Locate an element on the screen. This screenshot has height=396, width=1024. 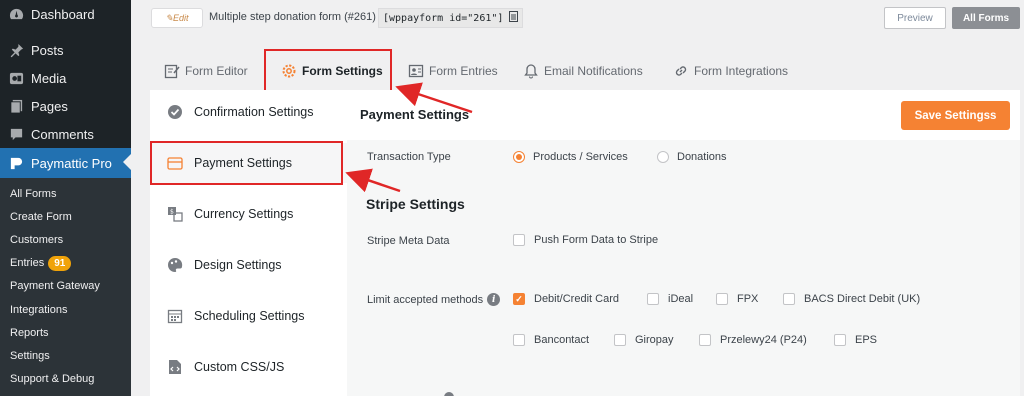
arrow-to-payment-settings is located at coordinates (373, 180).